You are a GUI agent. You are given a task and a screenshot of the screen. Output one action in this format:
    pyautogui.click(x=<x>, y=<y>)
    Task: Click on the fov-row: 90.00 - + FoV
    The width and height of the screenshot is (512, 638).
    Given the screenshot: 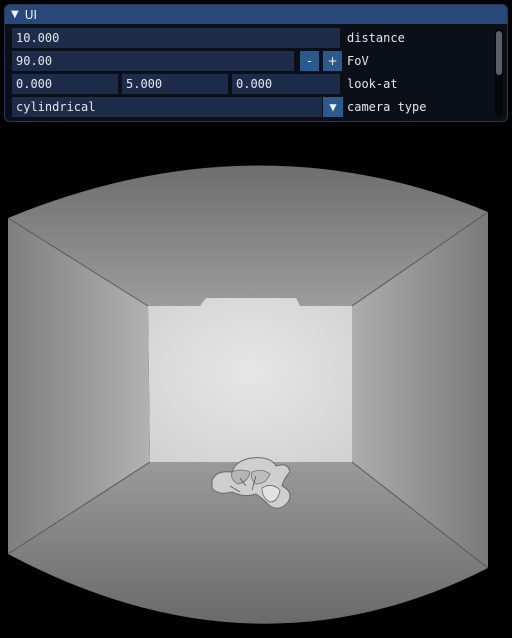 What is the action you would take?
    pyautogui.click(x=259, y=61)
    